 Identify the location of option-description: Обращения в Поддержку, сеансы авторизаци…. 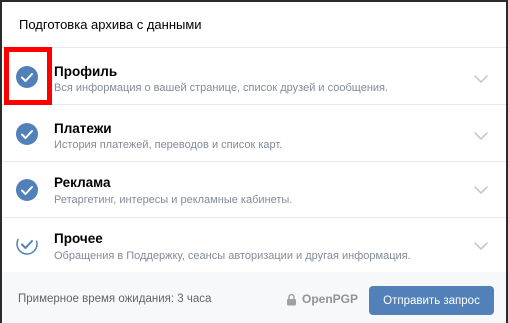
(232, 256).